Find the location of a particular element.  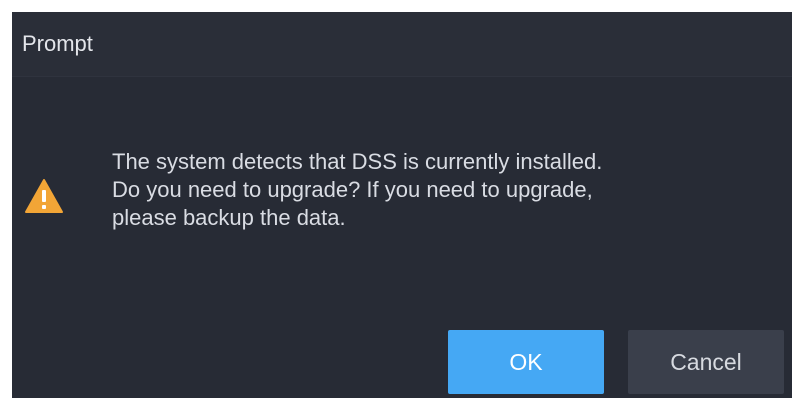

cancel-button: Cancel is located at coordinates (706, 362).